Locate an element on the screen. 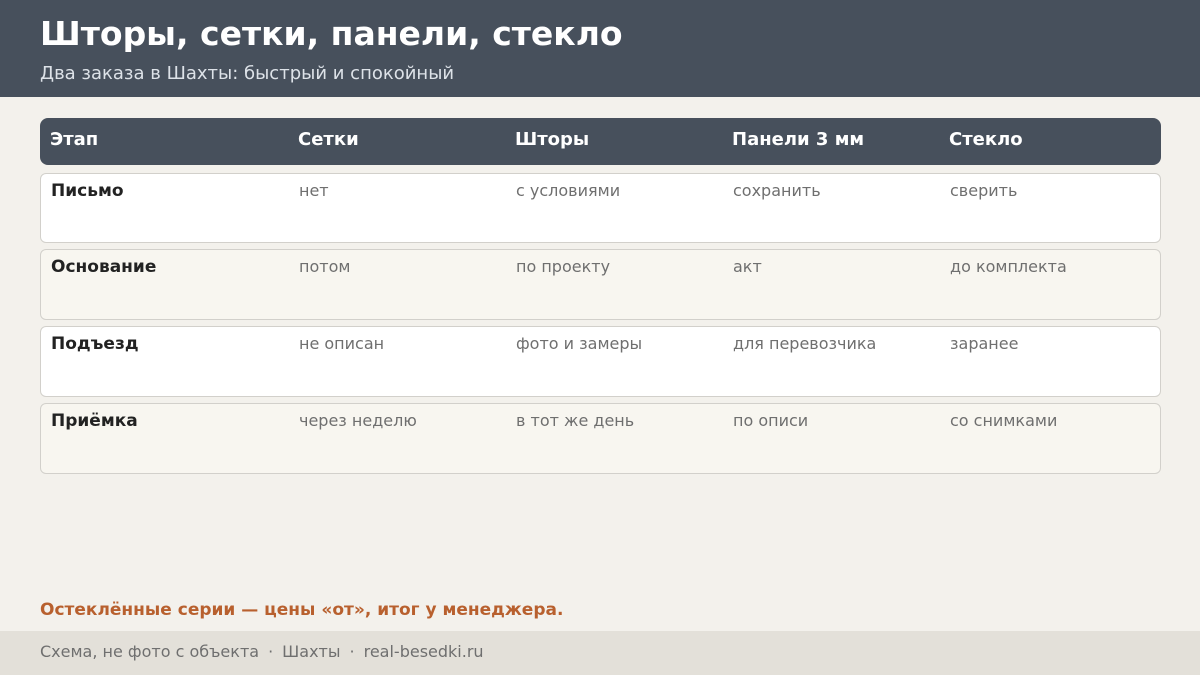 Image resolution: width=1200 pixels, height=675 pixels. footer-disclaimer: Схема, не фото с объекта is located at coordinates (150, 651).